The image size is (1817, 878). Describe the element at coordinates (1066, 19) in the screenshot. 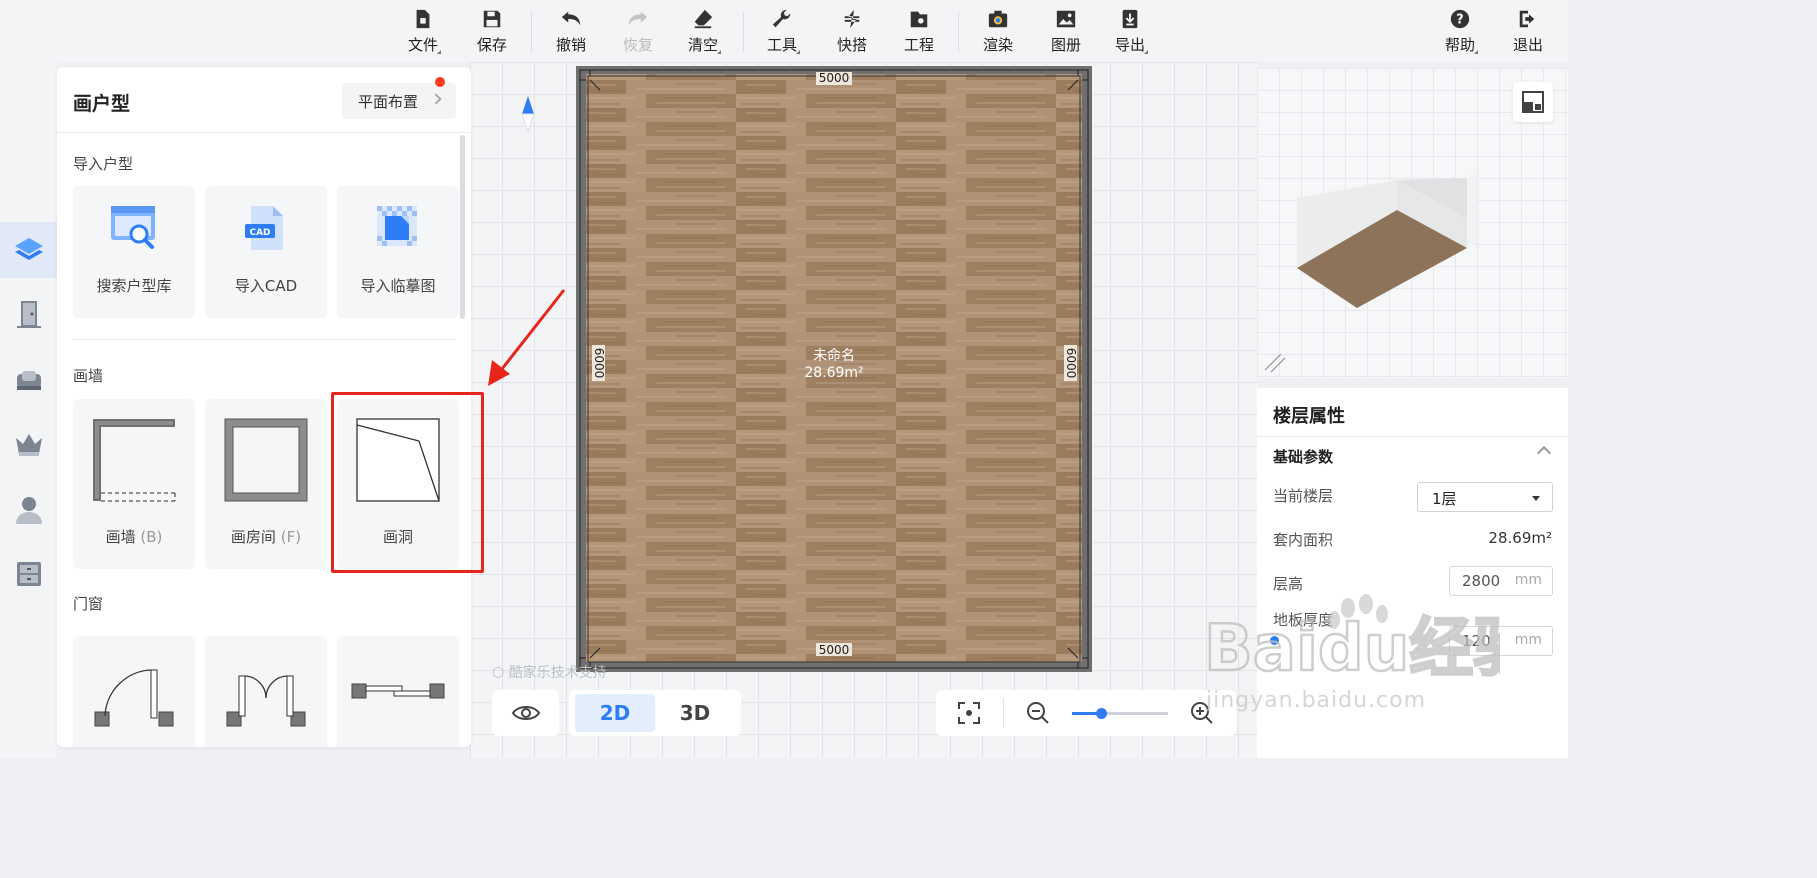

I see `image-icon` at that location.